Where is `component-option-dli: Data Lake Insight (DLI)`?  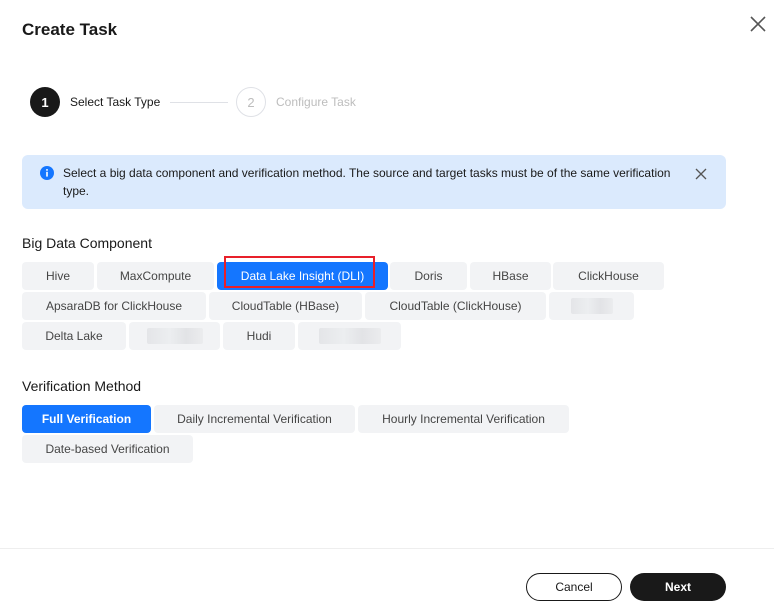
component-option-dli: Data Lake Insight (DLI) is located at coordinates (302, 276).